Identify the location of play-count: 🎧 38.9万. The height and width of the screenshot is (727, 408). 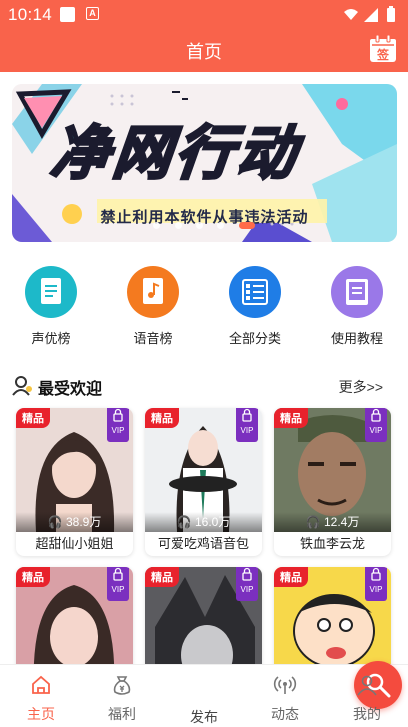
(74, 522).